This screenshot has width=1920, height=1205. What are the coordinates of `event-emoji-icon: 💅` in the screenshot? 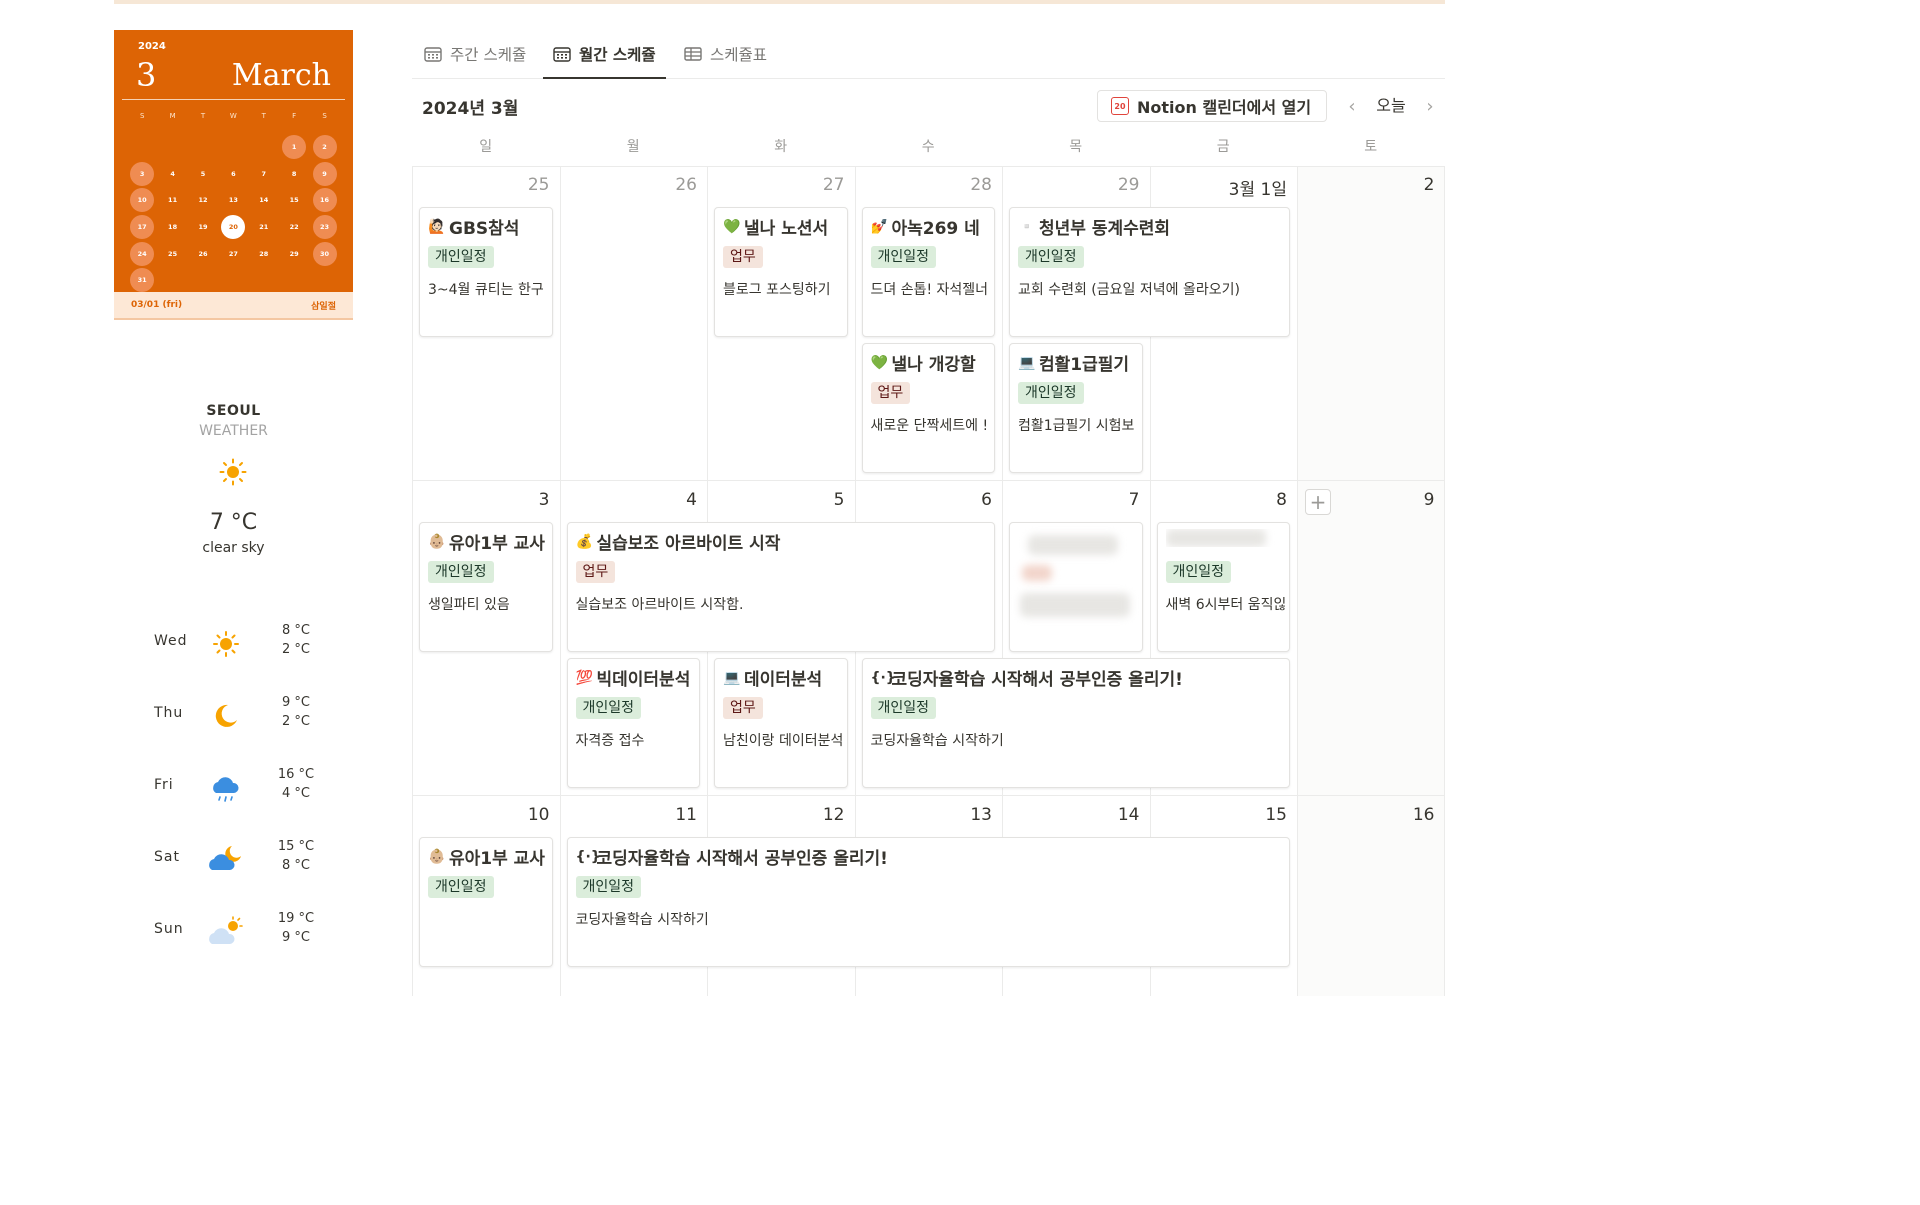 It's located at (879, 226).